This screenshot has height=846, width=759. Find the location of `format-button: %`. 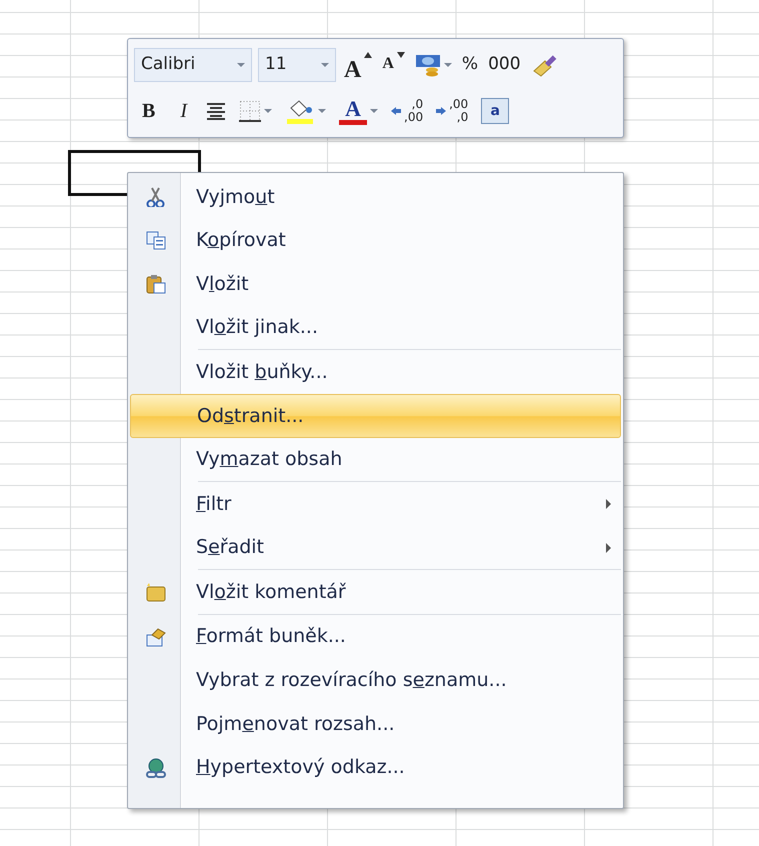

format-button: % is located at coordinates (470, 65).